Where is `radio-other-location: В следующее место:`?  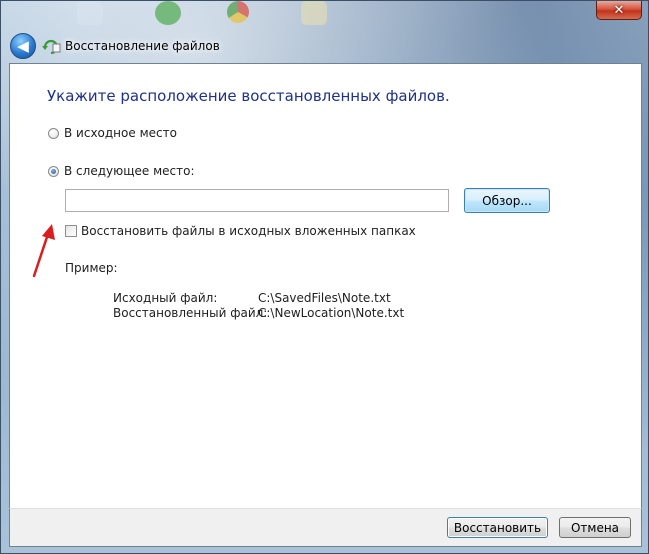 radio-other-location: В следующее место: is located at coordinates (121, 171).